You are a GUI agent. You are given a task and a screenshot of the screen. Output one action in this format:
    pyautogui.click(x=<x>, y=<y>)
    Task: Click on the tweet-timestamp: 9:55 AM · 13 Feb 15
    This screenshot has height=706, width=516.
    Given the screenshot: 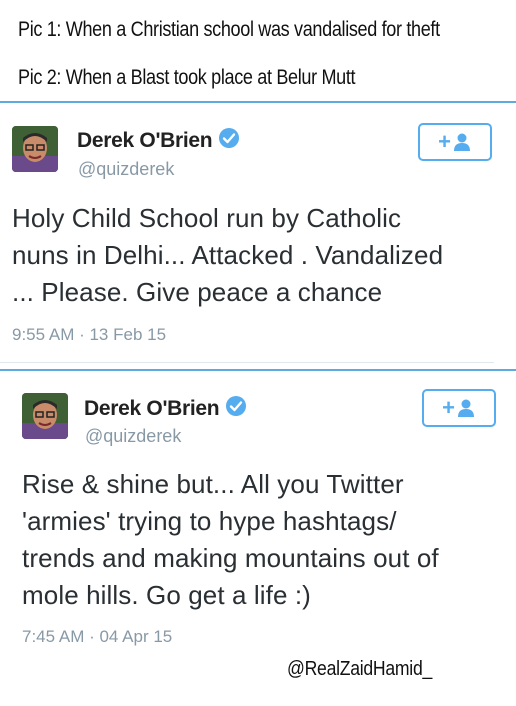 What is the action you would take?
    pyautogui.click(x=89, y=335)
    